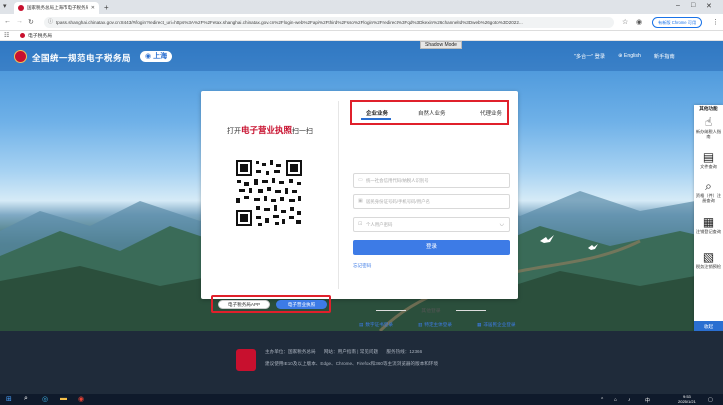  I want to click on volume-icon: ♪, so click(629, 400).